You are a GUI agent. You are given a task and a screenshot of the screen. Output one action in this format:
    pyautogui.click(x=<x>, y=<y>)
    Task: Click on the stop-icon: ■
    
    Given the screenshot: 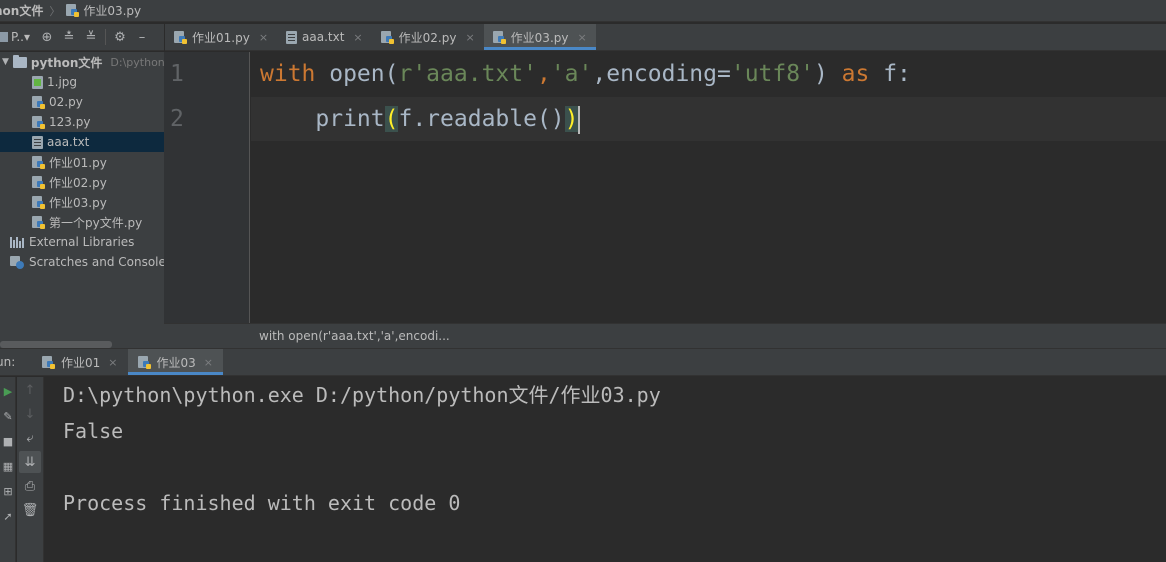 What is the action you would take?
    pyautogui.click(x=8, y=441)
    